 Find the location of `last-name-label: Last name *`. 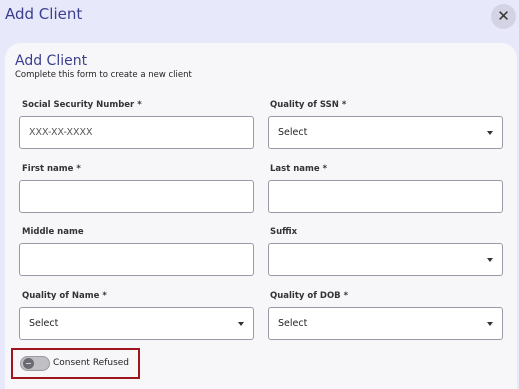

last-name-label: Last name * is located at coordinates (299, 169).